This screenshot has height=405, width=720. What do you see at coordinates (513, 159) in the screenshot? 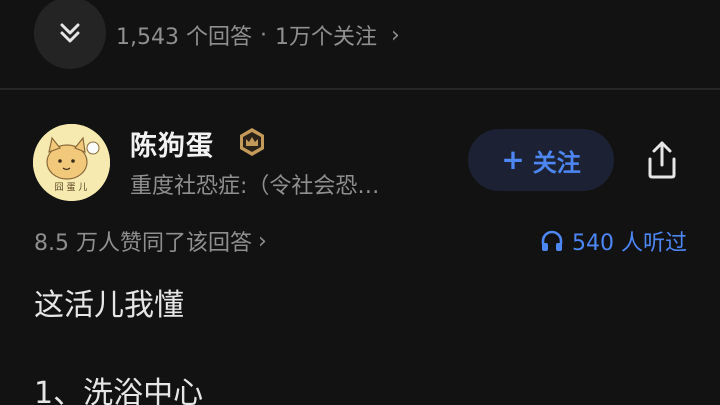
I see `plus-icon: +` at bounding box center [513, 159].